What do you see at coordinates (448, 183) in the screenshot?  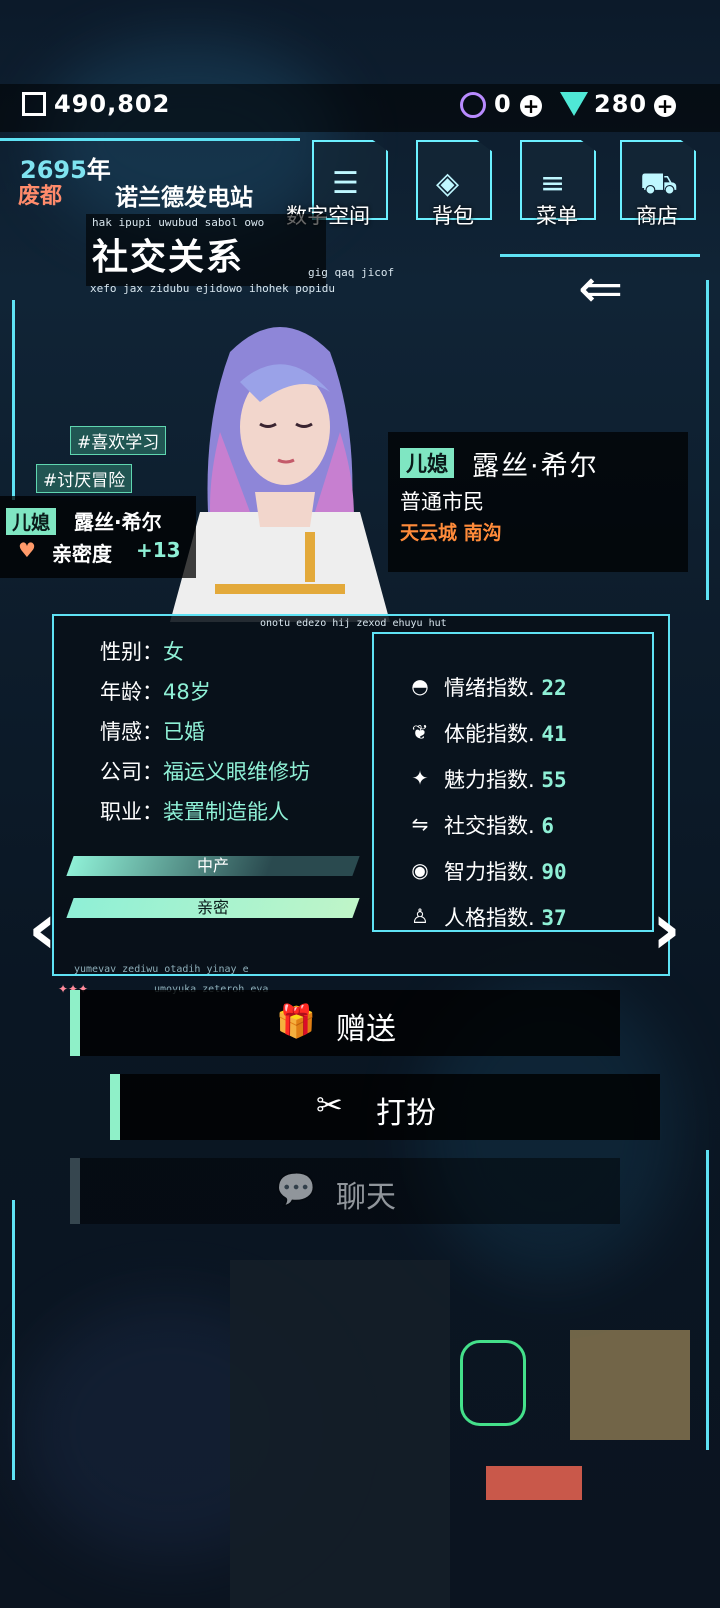 I see `bag-icon: ◈` at bounding box center [448, 183].